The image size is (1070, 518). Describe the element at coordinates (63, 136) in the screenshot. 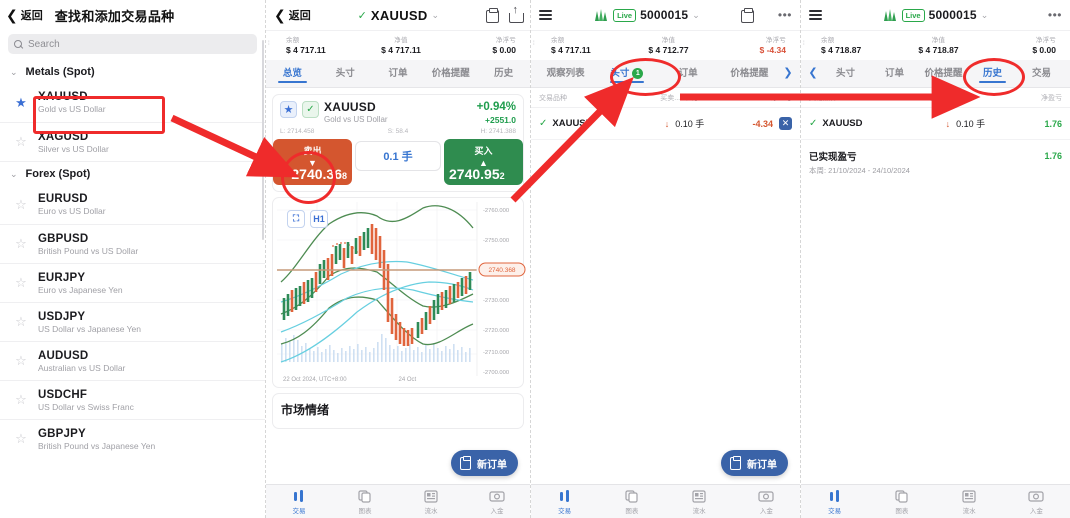

I see `symbol-code: XAGUSD` at that location.